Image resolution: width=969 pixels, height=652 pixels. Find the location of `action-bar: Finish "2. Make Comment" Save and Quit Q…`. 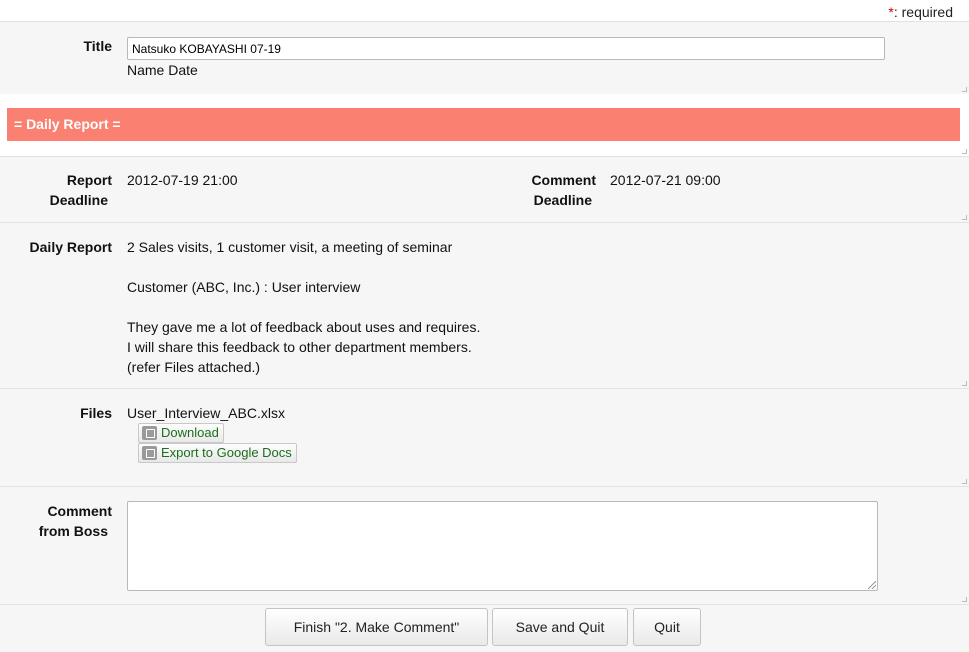

action-bar: Finish "2. Make Comment" Save and Quit Q… is located at coordinates (484, 628).